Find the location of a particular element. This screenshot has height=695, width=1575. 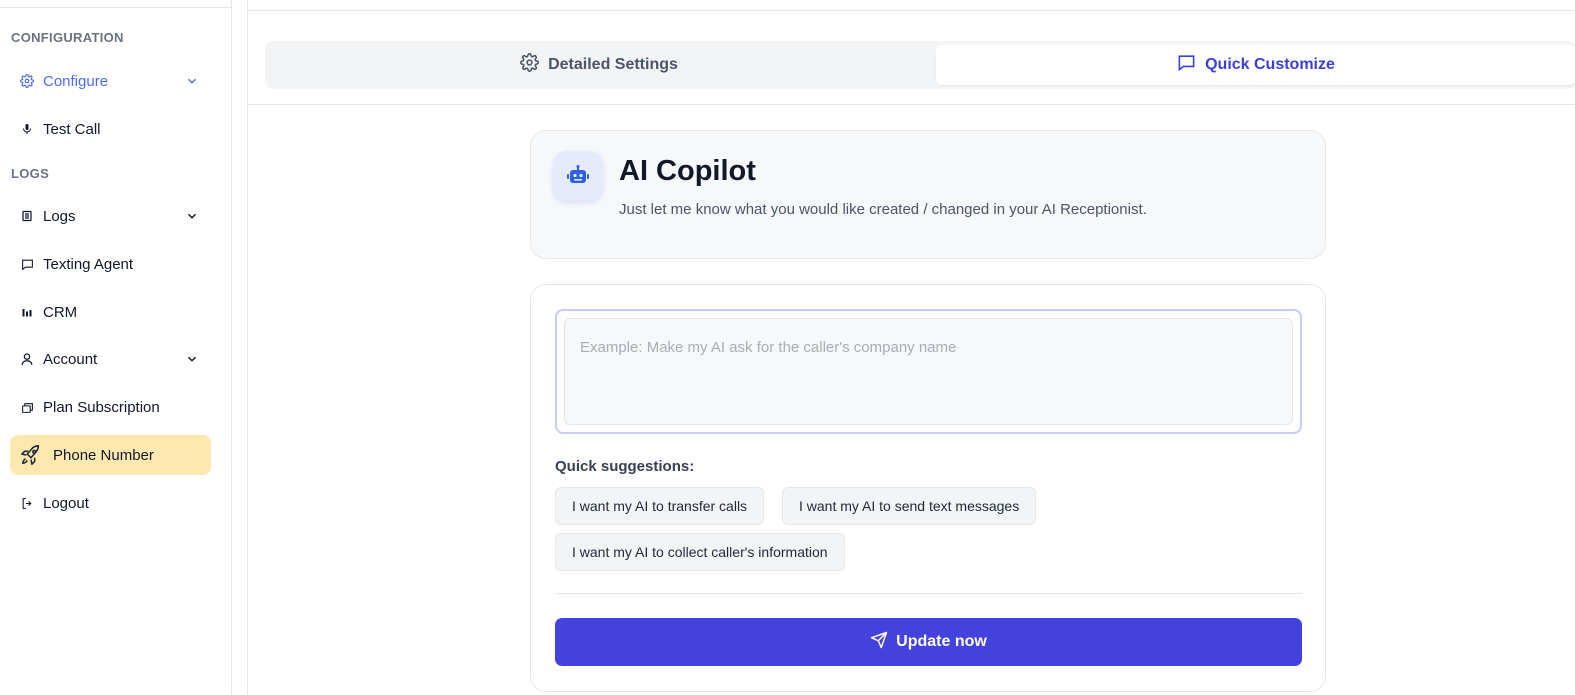

sidebar-item-label: Test Call is located at coordinates (72, 129).